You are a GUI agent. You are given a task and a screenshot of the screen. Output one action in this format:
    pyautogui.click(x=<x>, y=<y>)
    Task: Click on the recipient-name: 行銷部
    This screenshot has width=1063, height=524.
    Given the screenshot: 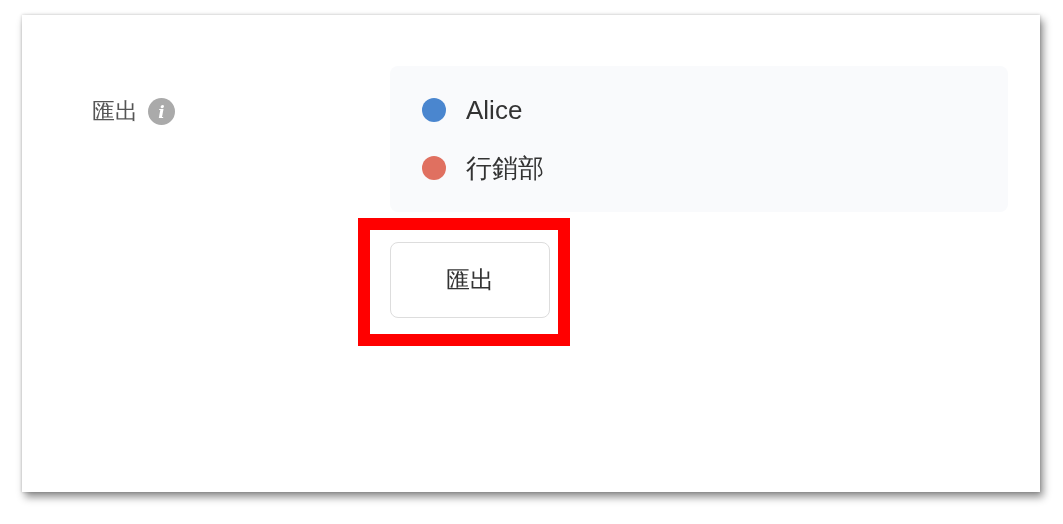 What is the action you would take?
    pyautogui.click(x=505, y=168)
    